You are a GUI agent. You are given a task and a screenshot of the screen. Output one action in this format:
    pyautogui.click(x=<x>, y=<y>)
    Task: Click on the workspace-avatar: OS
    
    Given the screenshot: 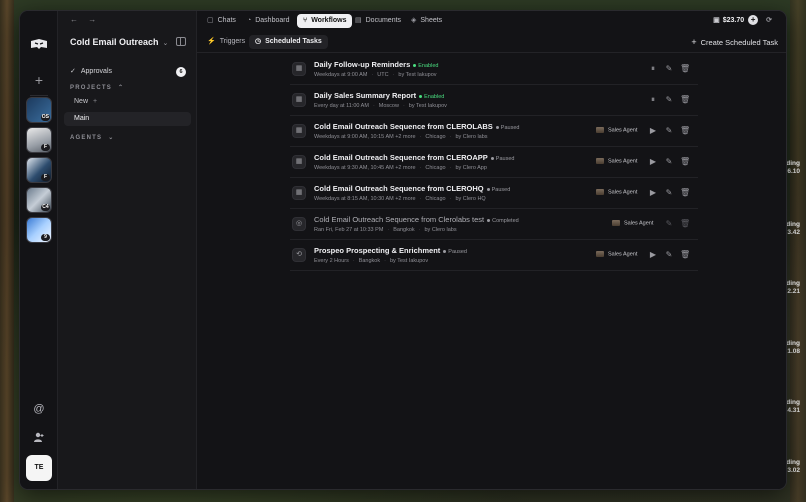 What is the action you would take?
    pyautogui.click(x=39, y=110)
    